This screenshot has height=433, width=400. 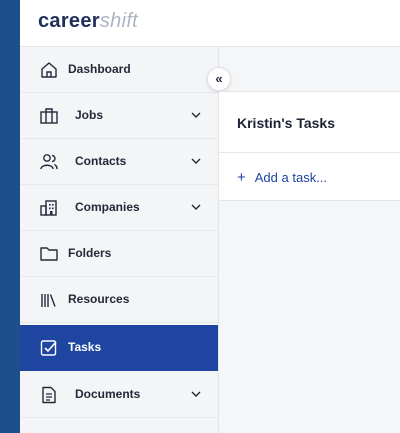 I want to click on building-icon, so click(x=48, y=208).